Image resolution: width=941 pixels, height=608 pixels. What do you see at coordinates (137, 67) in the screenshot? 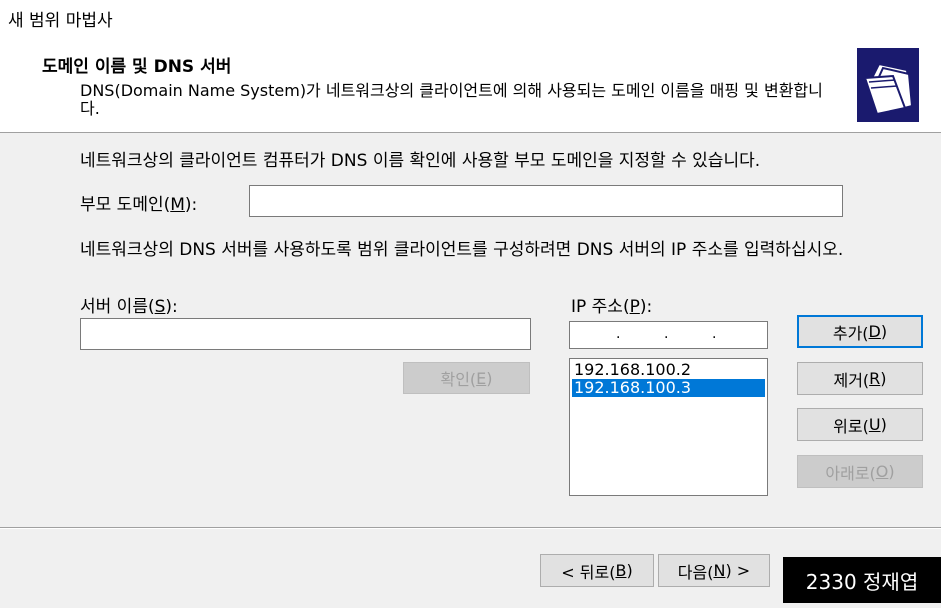
I see `page-title: 도메인 이름 및 DNS 서버` at bounding box center [137, 67].